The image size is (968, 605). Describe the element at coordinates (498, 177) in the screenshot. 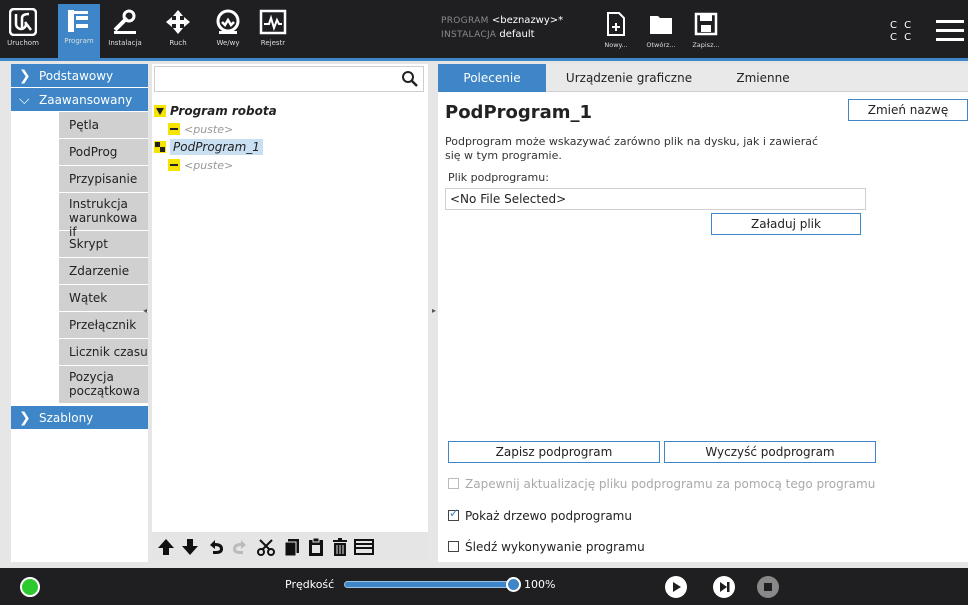

I see `file-label: Plik podprogramu:` at that location.